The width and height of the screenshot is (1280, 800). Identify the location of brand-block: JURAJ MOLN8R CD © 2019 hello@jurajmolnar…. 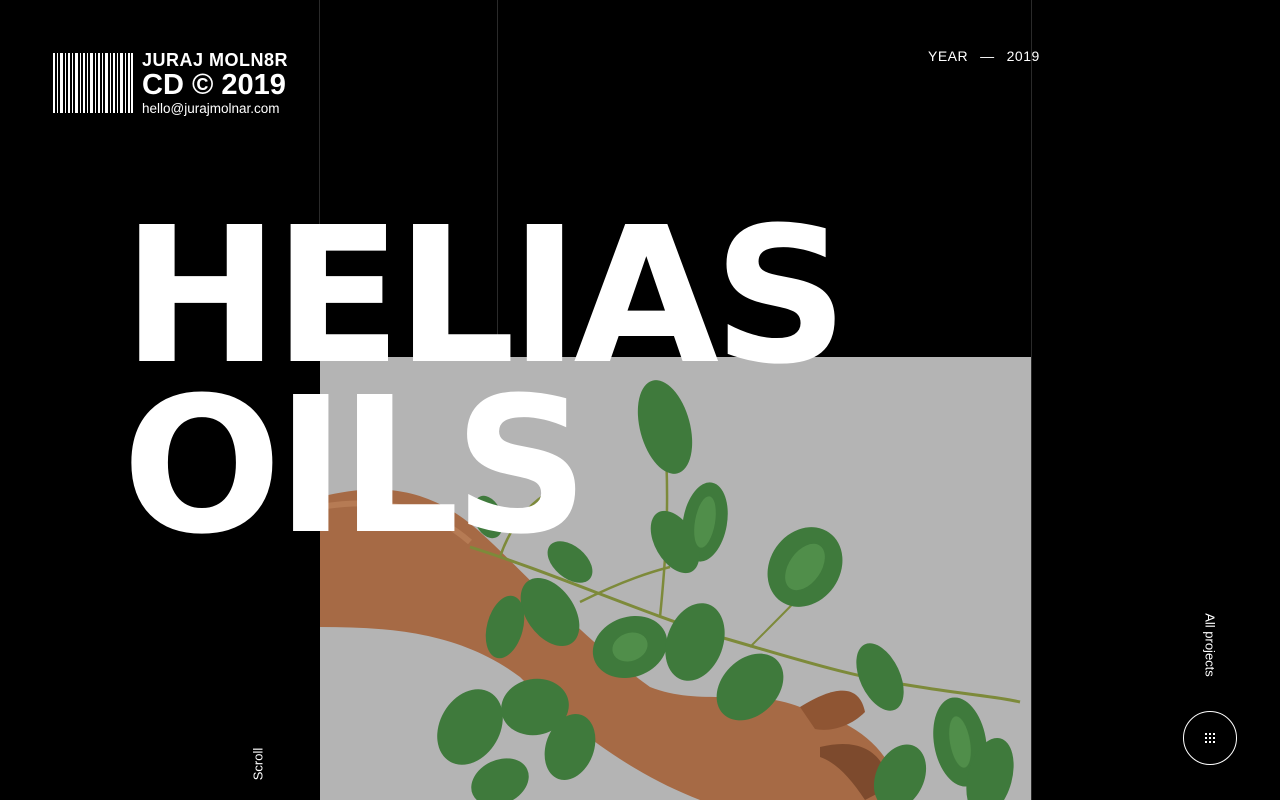
(215, 83).